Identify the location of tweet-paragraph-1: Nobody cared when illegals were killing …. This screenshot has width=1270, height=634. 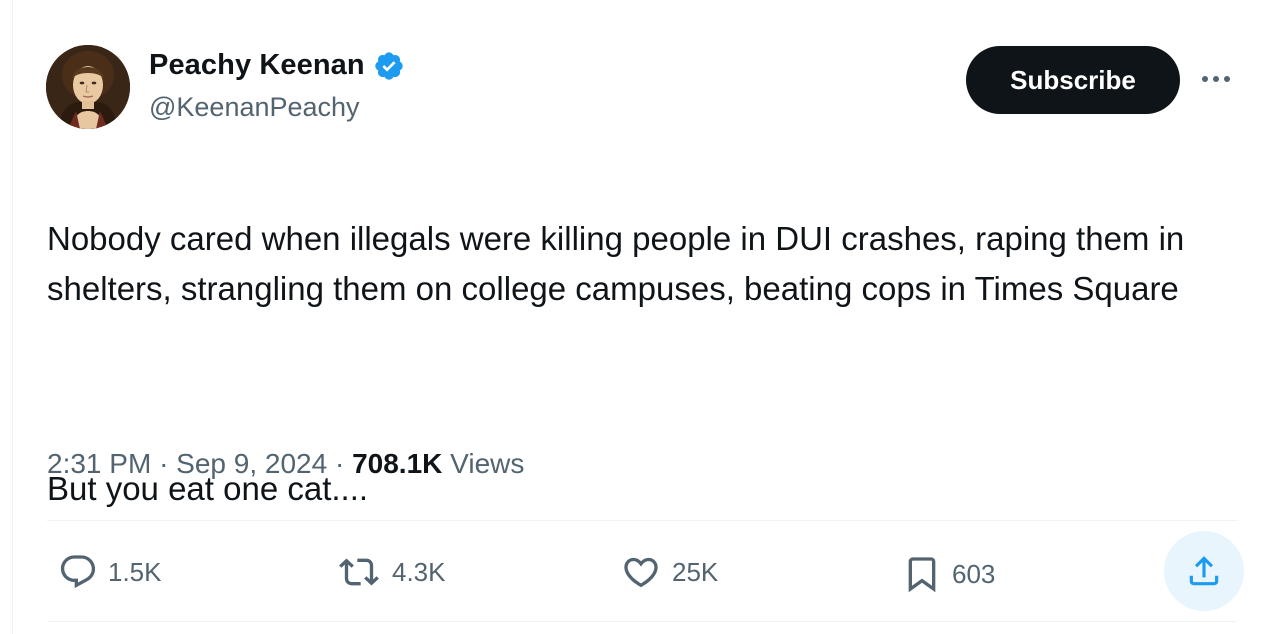
(616, 263).